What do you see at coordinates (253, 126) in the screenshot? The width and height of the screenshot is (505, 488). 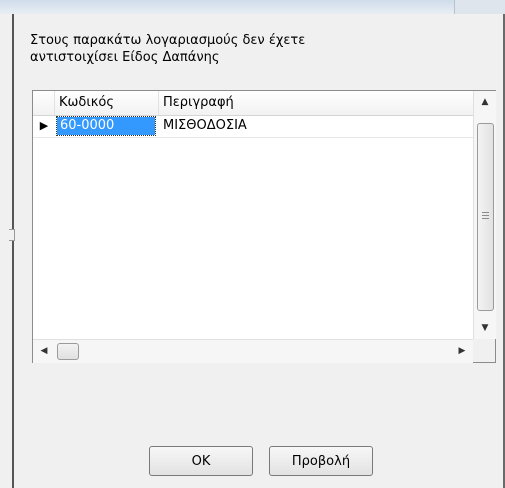 I see `table-row: ▶ 60-0000 ΜΙΣΘΟΔΟΣΙΑ` at bounding box center [253, 126].